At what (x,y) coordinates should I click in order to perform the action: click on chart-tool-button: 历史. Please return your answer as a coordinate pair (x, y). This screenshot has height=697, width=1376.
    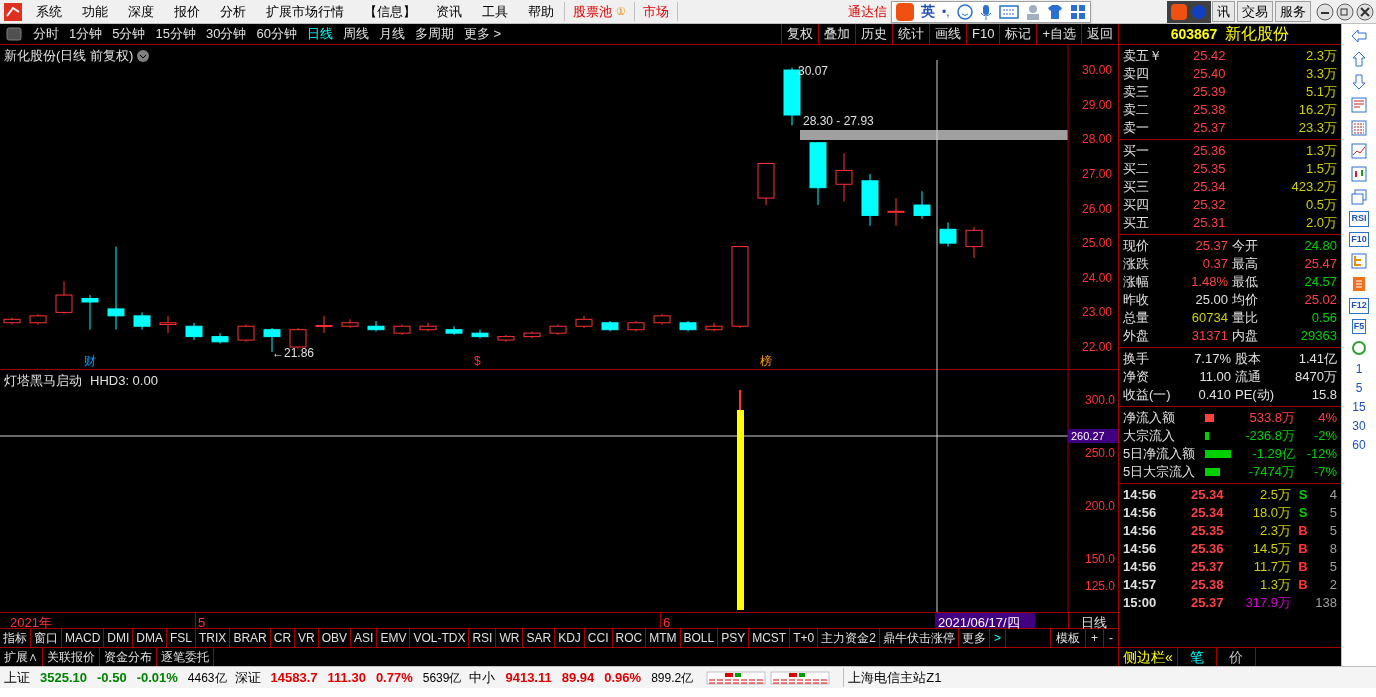
    Looking at the image, I should click on (873, 34).